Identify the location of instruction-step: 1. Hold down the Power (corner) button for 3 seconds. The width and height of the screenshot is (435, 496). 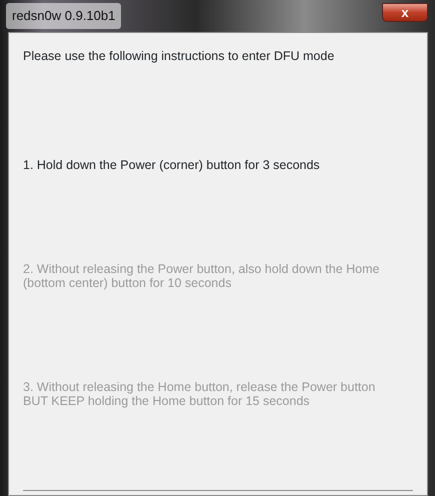
(213, 165).